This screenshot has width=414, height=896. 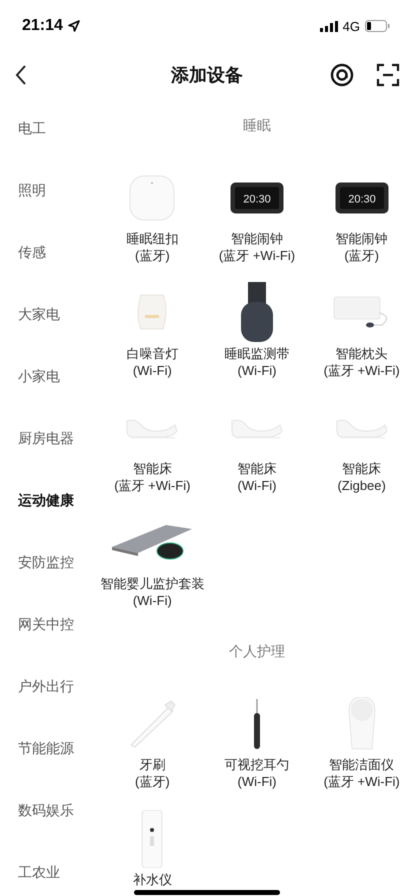 I want to click on network-label: 4G, so click(x=351, y=26).